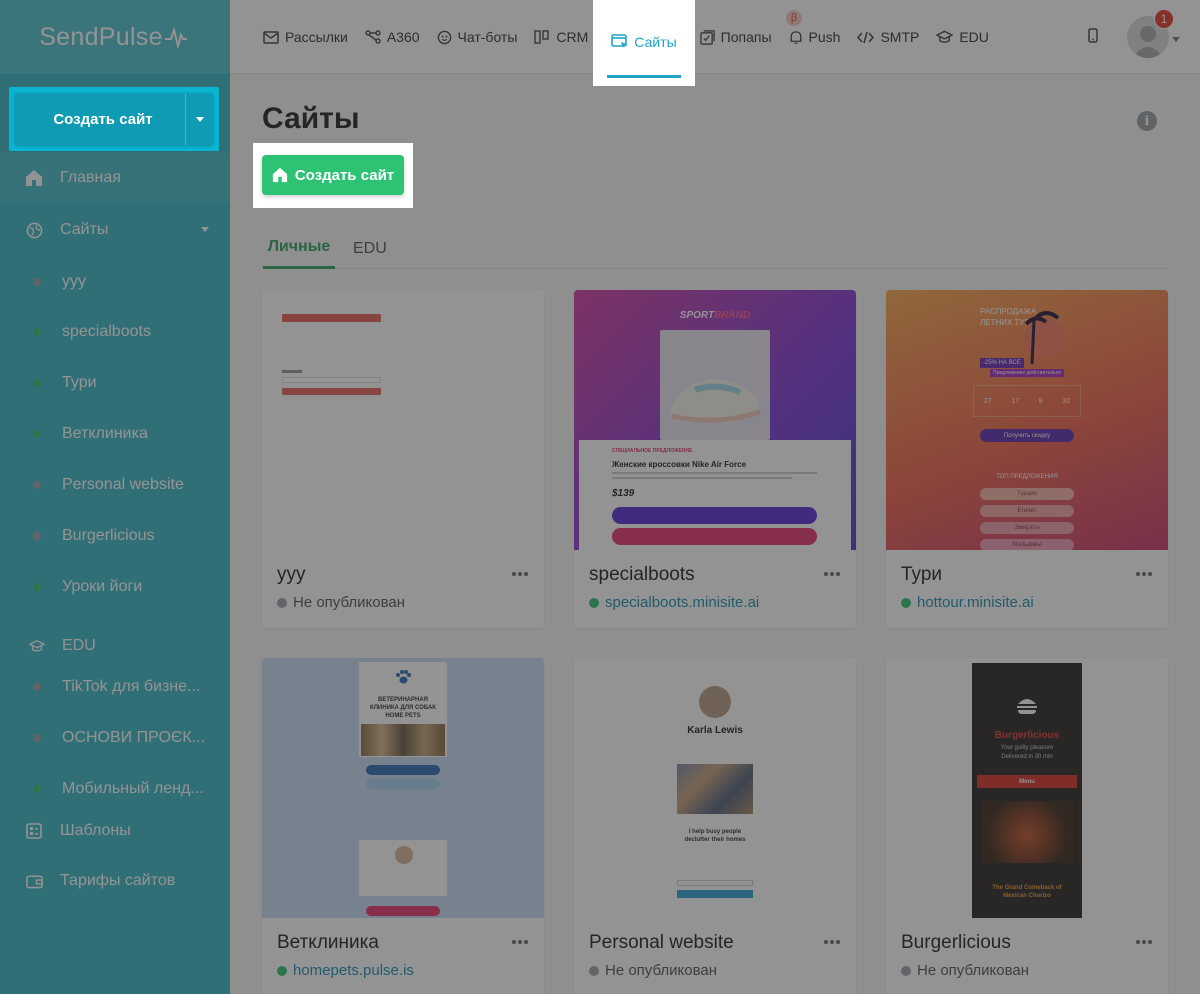 This screenshot has height=994, width=1200. I want to click on thumb-title: ВЕТЕРИНАРНАЯ КЛИНИКА ДЛЯ СОБАК HOME PETS, so click(403, 708).